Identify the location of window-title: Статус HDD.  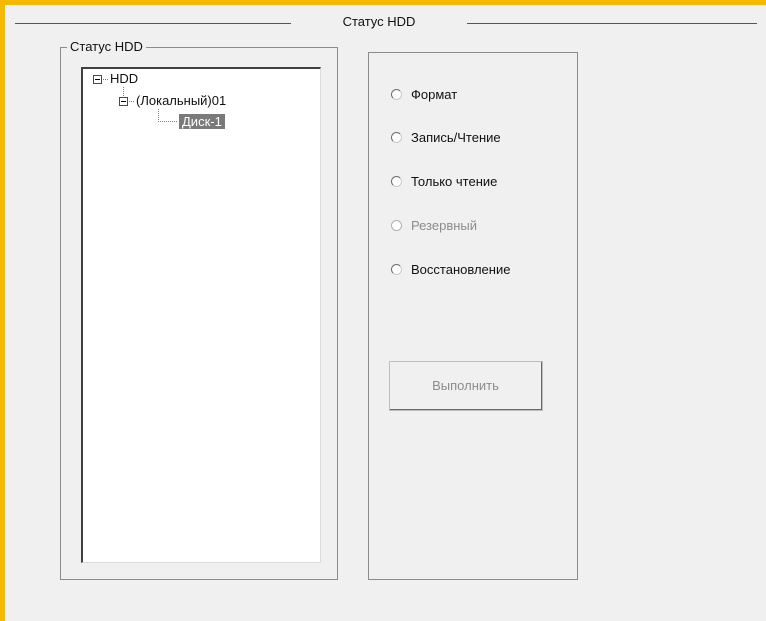
(379, 21).